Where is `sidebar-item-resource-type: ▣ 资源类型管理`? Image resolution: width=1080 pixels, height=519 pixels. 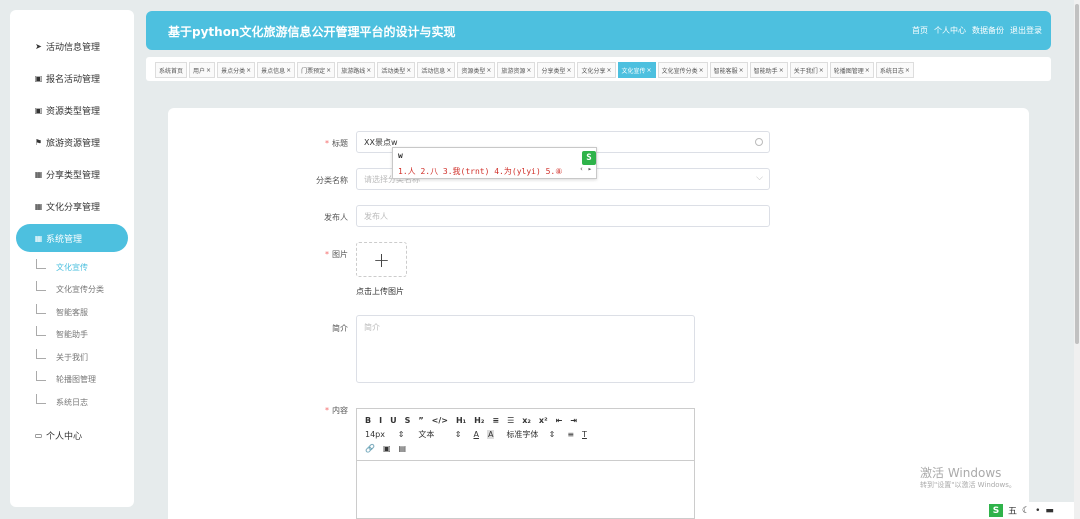 sidebar-item-resource-type: ▣ 资源类型管理 is located at coordinates (72, 110).